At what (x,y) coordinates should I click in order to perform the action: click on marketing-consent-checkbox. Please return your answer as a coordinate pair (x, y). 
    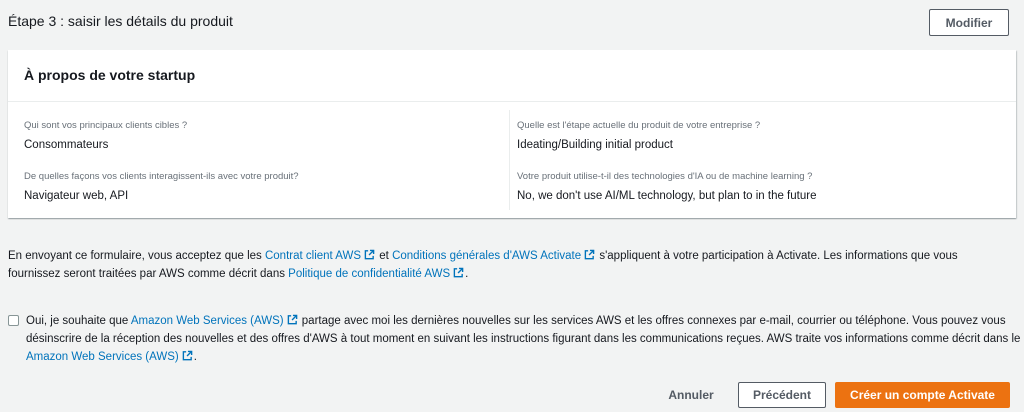
    Looking at the image, I should click on (13, 320).